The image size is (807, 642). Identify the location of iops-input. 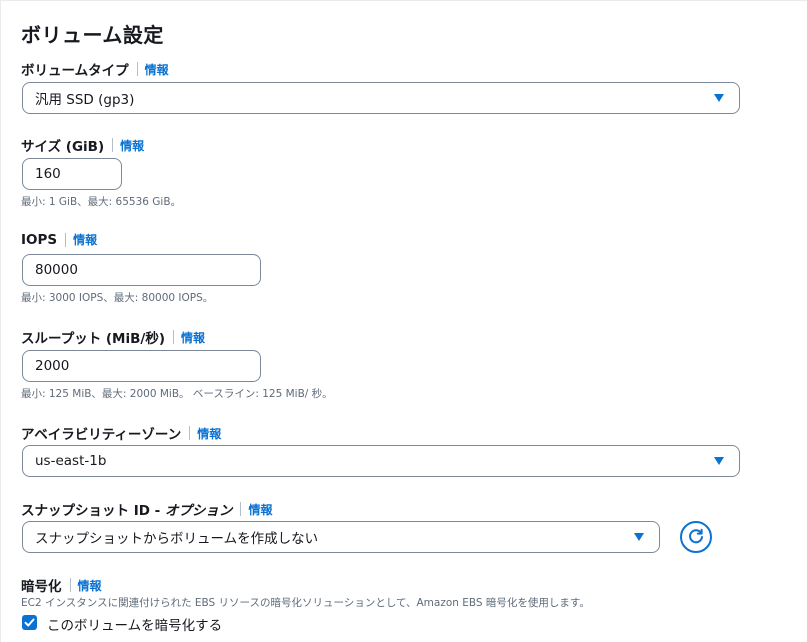
(141, 270).